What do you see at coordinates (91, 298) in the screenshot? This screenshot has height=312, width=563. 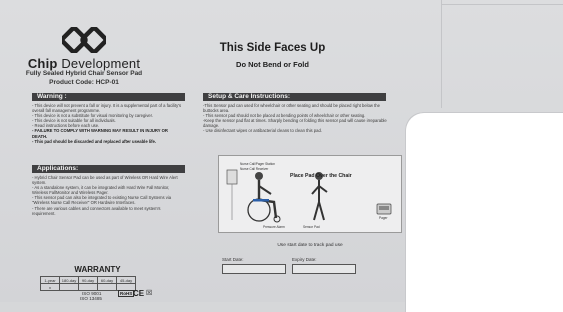 I see `iso-13485-label: ISO 13485` at bounding box center [91, 298].